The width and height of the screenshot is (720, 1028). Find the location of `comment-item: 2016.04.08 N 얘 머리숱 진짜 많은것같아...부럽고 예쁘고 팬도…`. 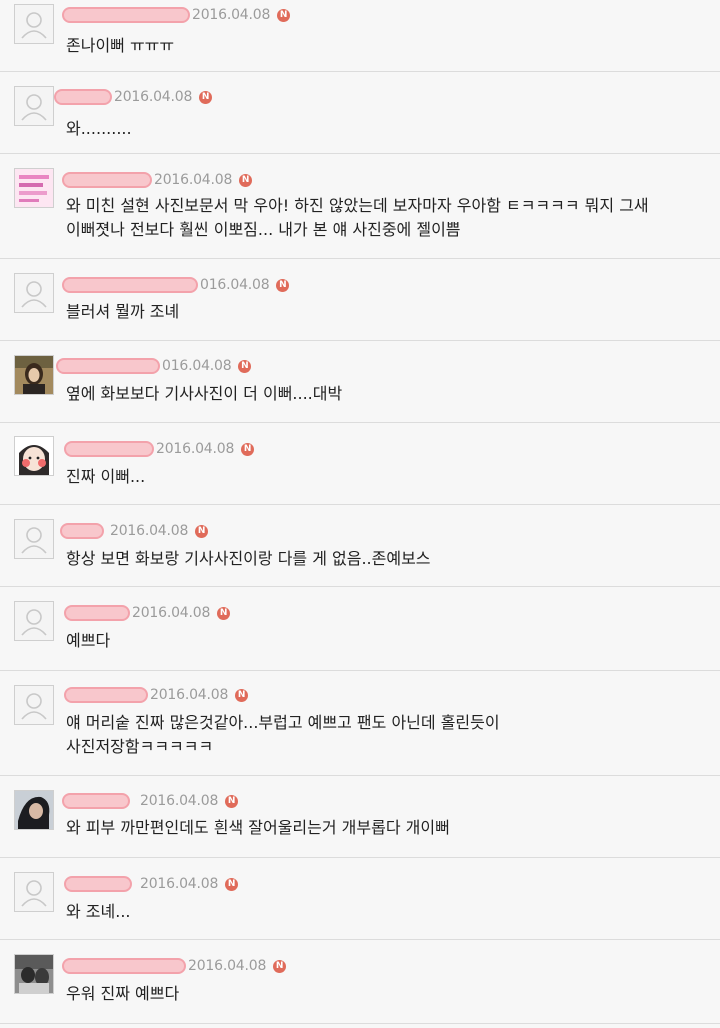

comment-item: 2016.04.08 N 얘 머리숱 진짜 많은것같아...부럽고 예쁘고 팬도… is located at coordinates (360, 723).